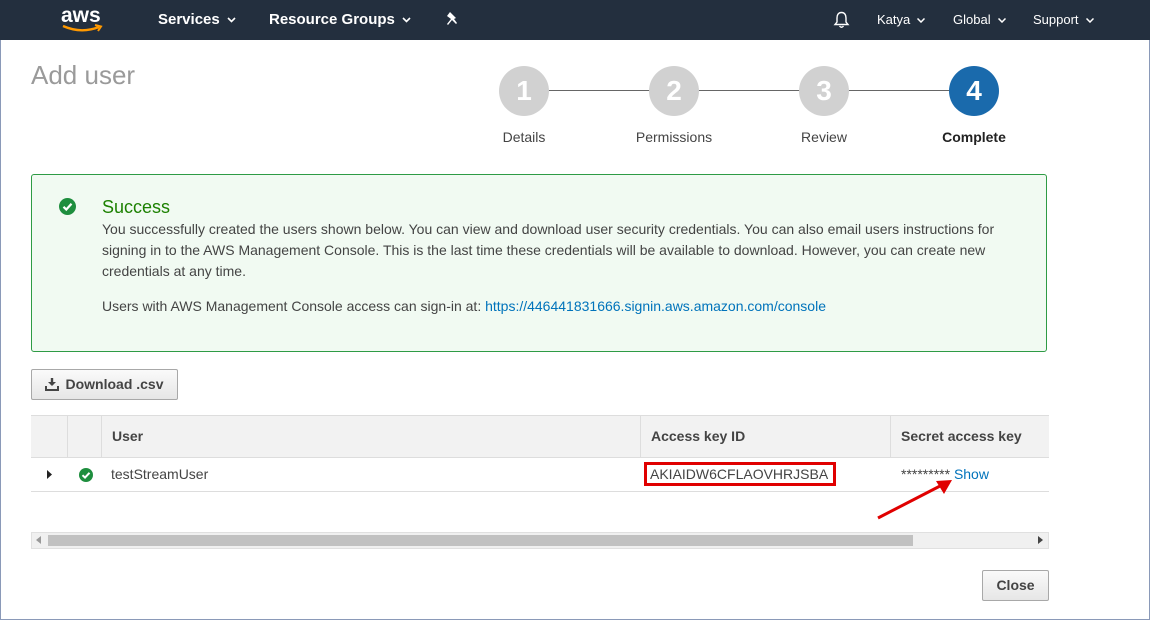  What do you see at coordinates (824, 137) in the screenshot?
I see `step-label: Review` at bounding box center [824, 137].